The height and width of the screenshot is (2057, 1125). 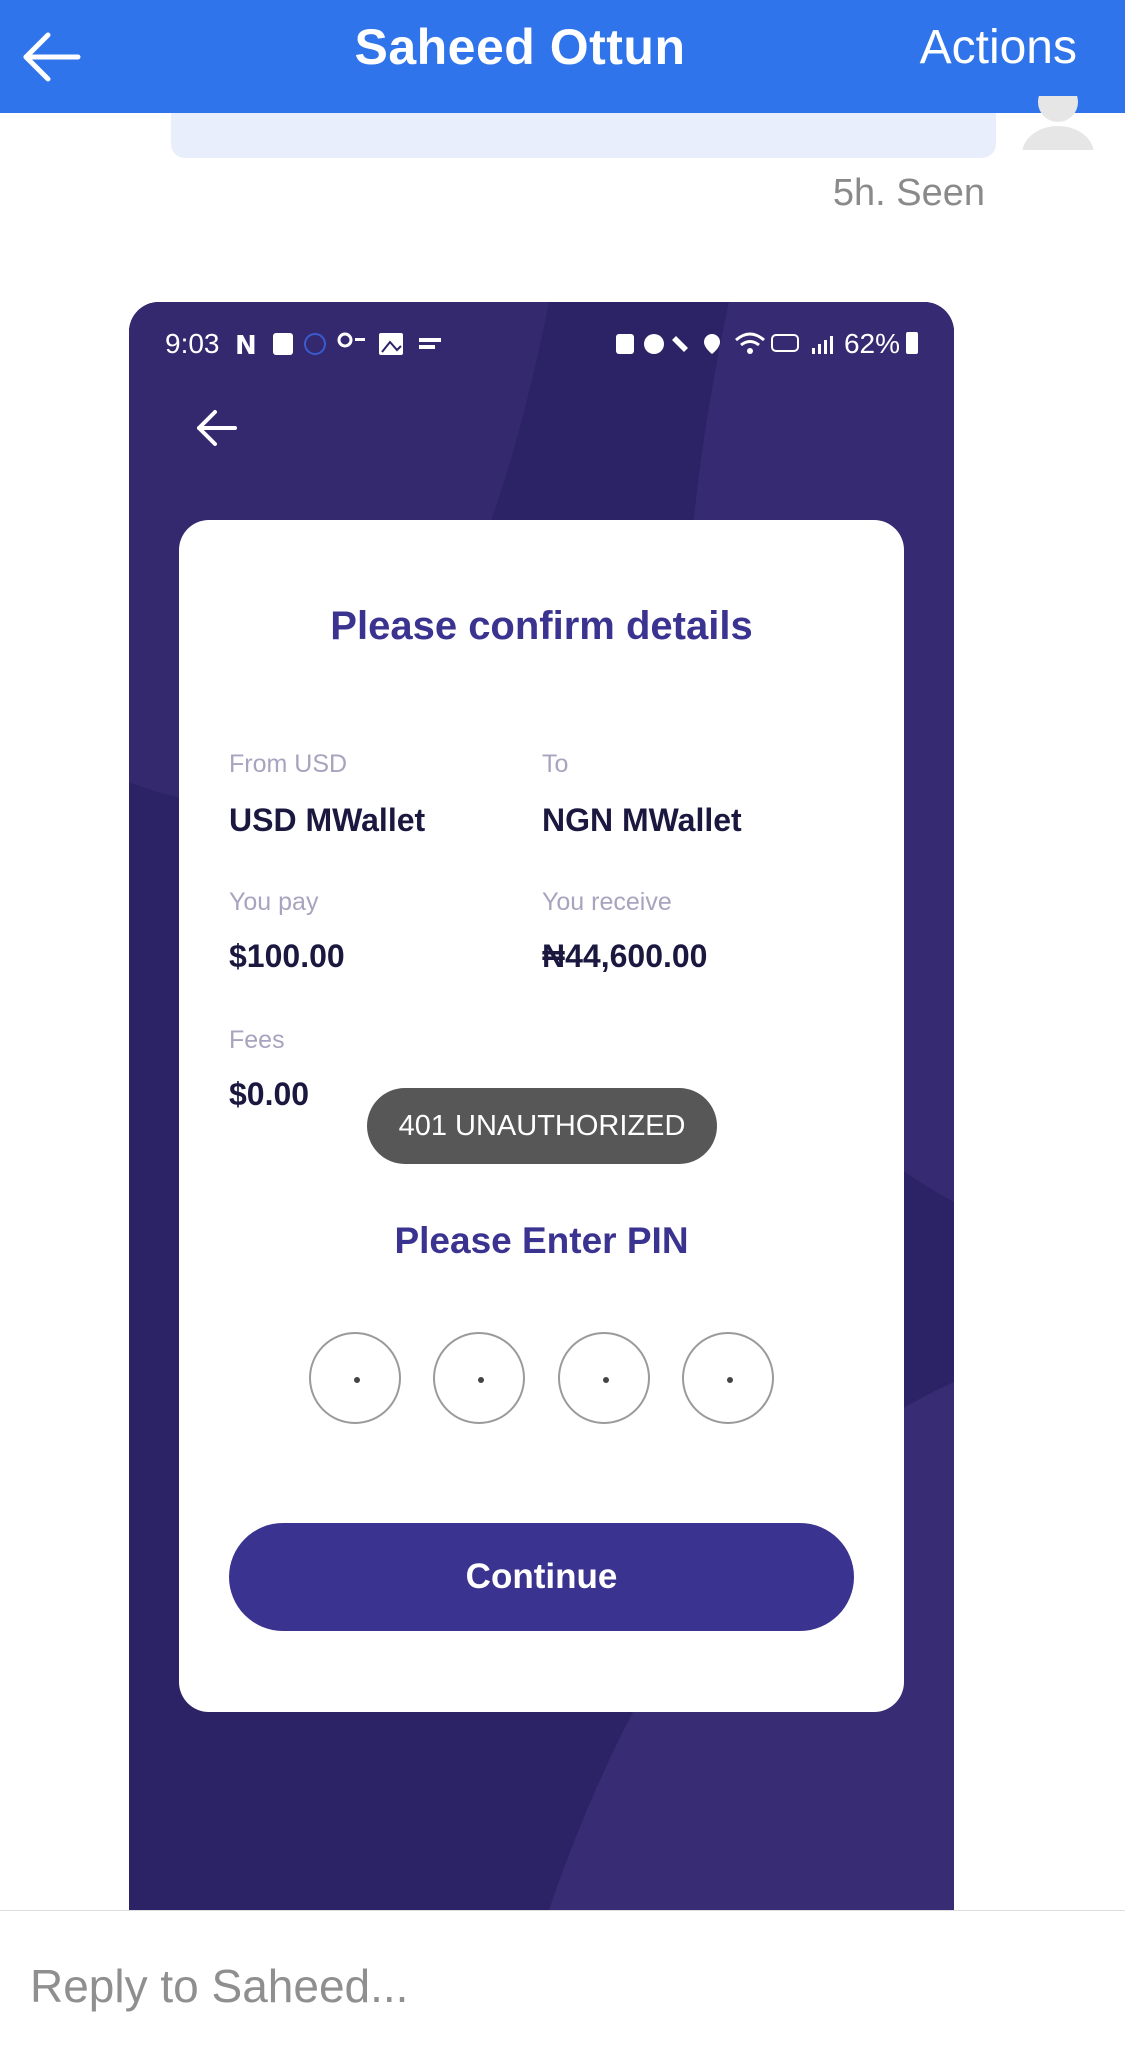 I want to click on battery-icon, so click(x=912, y=343).